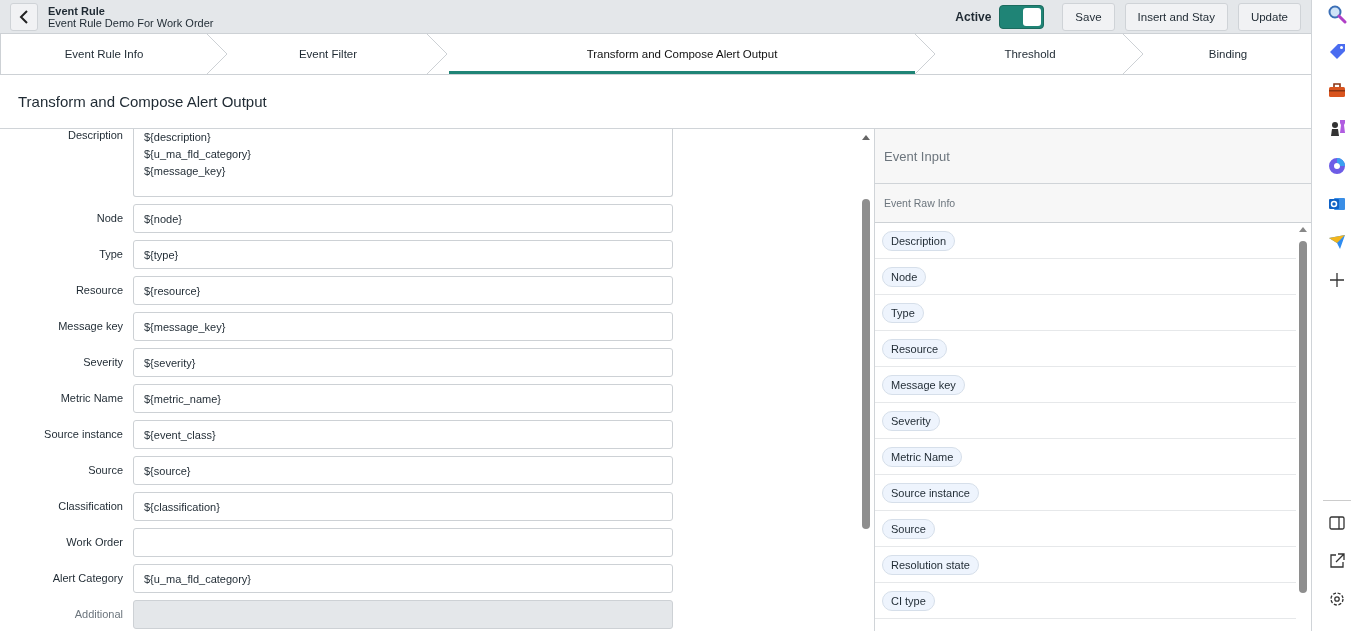 The height and width of the screenshot is (631, 1362). I want to click on form-button: Update, so click(1269, 16).